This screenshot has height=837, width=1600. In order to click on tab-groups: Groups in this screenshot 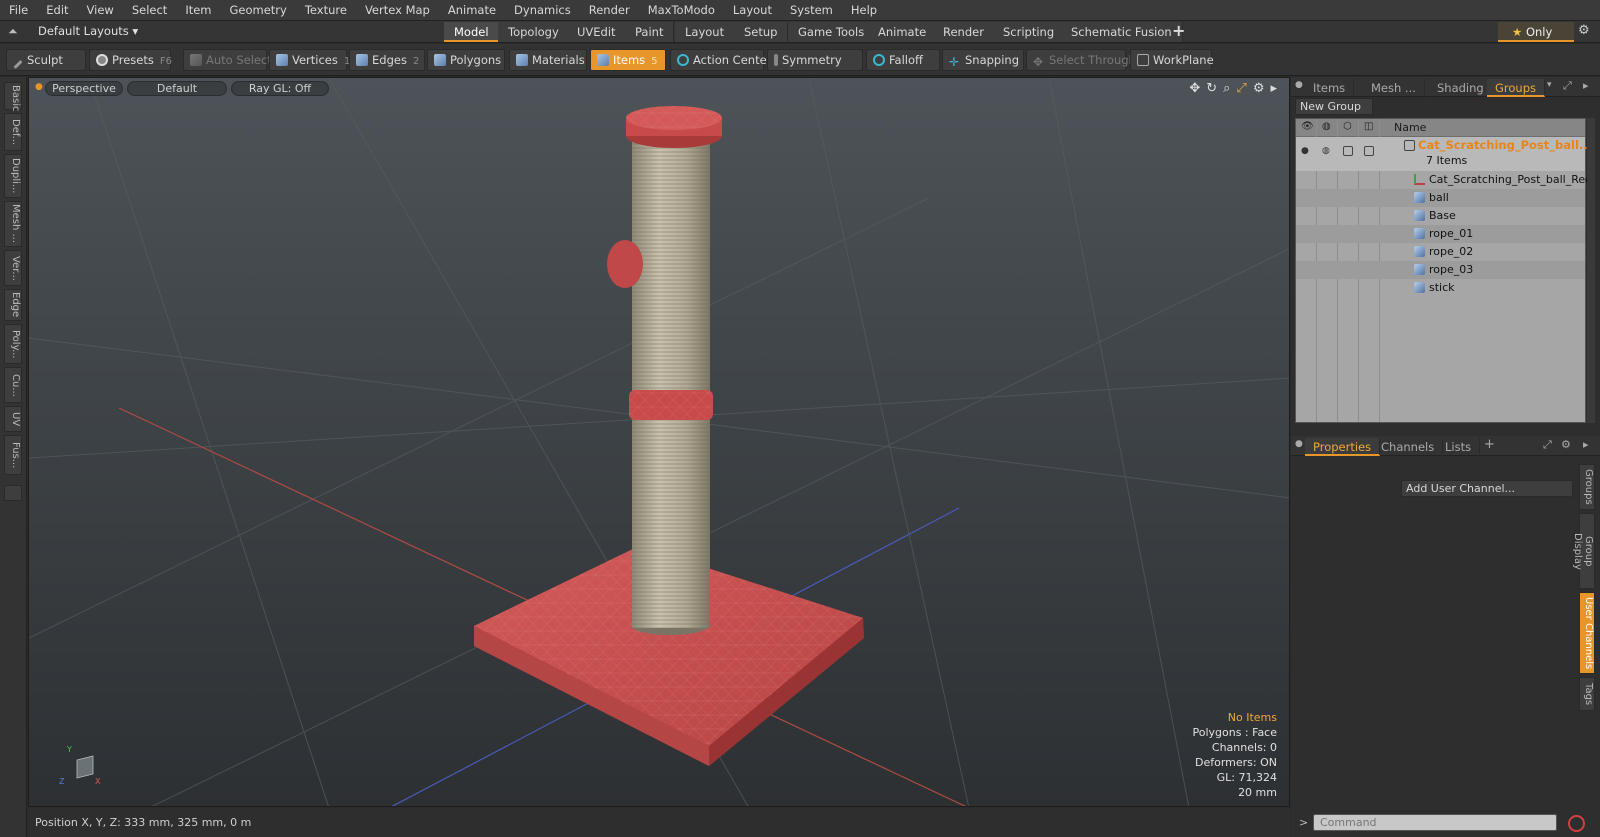, I will do `click(1516, 88)`.